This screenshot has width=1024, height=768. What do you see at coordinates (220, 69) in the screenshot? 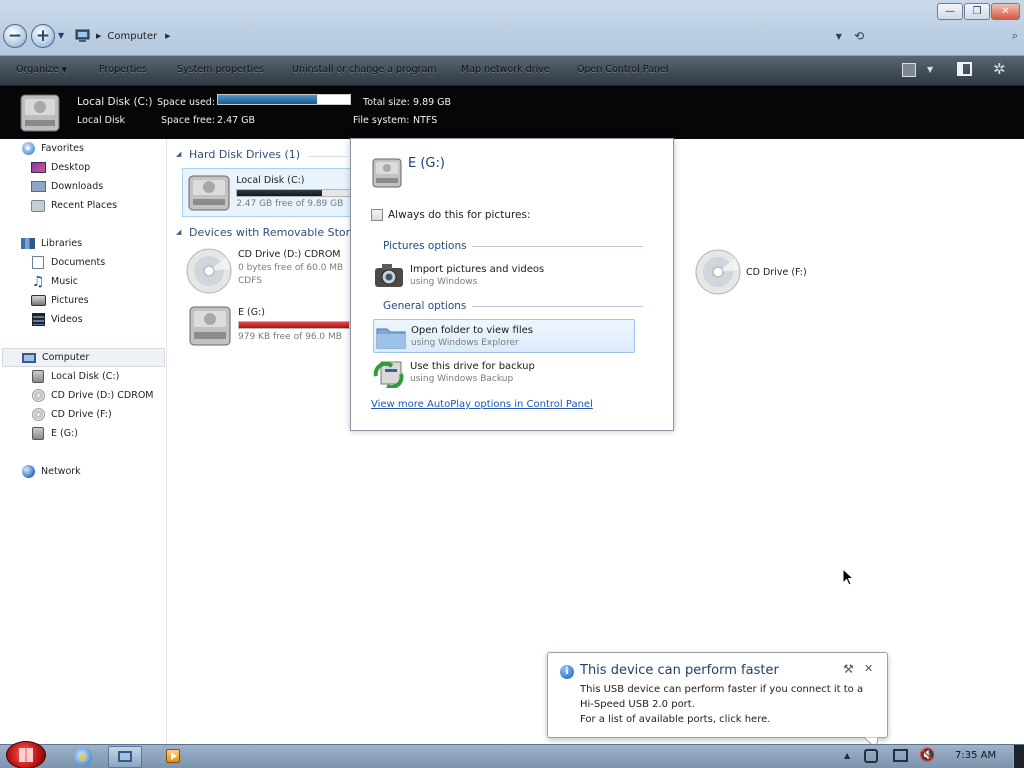
I see `system-properties-button: System properties` at bounding box center [220, 69].